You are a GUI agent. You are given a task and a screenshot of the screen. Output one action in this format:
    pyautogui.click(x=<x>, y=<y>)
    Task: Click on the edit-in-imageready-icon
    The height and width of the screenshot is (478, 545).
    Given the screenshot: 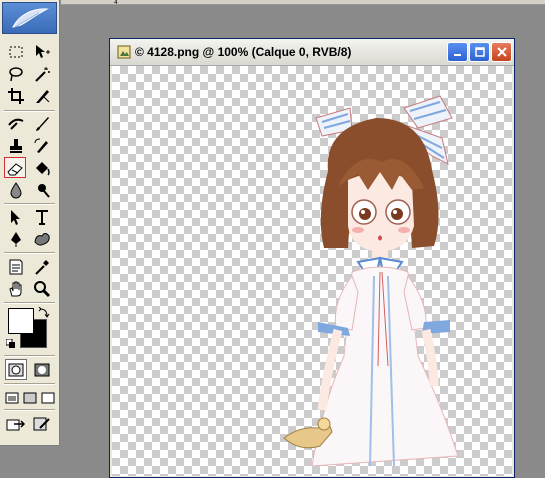 What is the action you would take?
    pyautogui.click(x=41, y=423)
    